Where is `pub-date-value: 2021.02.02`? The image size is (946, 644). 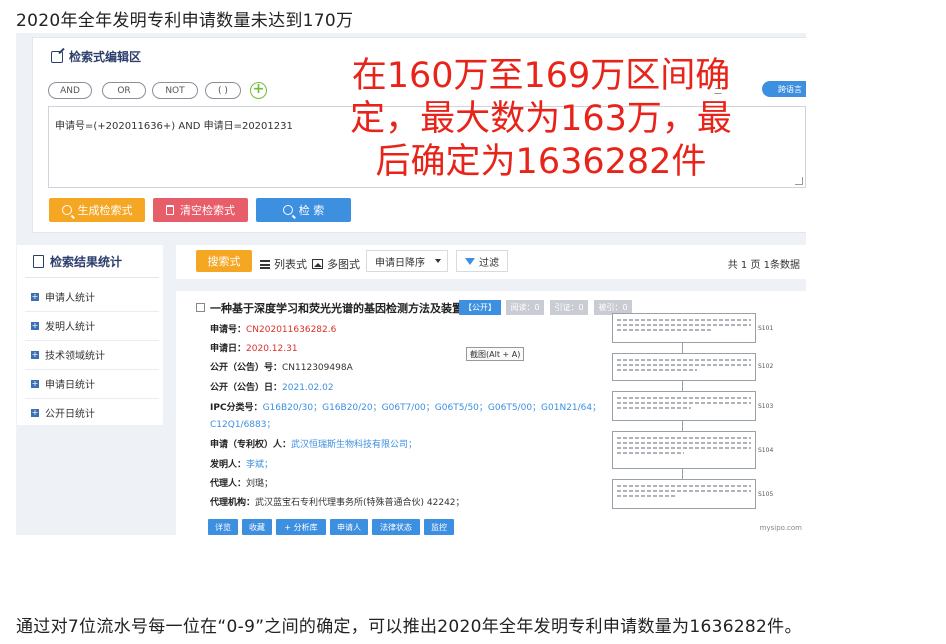 pub-date-value: 2021.02.02 is located at coordinates (308, 388).